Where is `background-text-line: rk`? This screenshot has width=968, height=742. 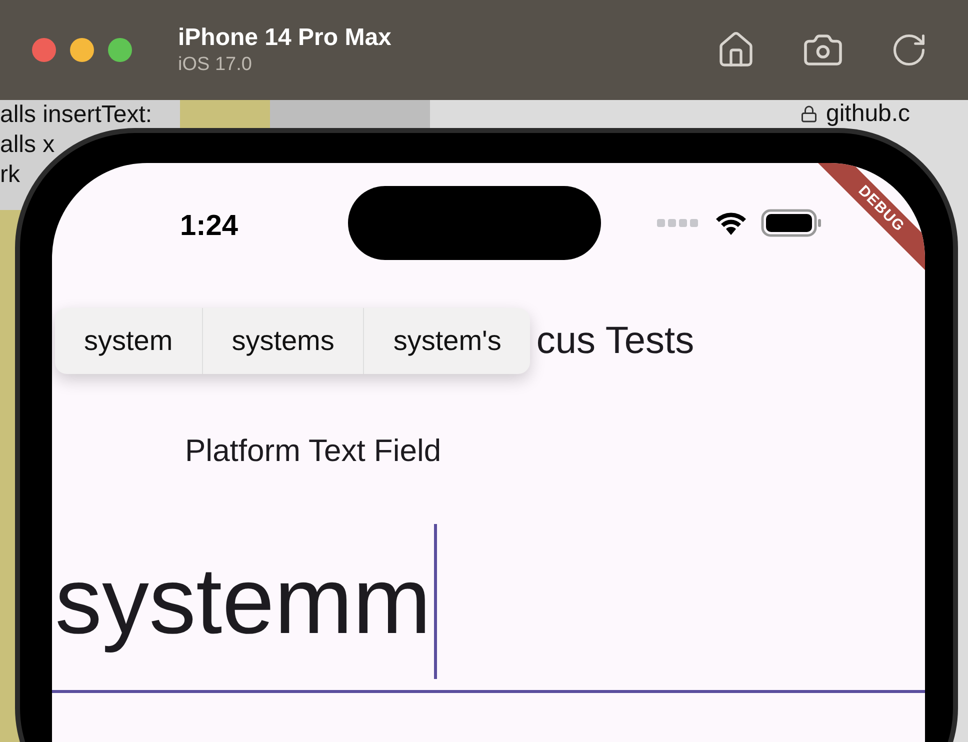 background-text-line: rk is located at coordinates (10, 175).